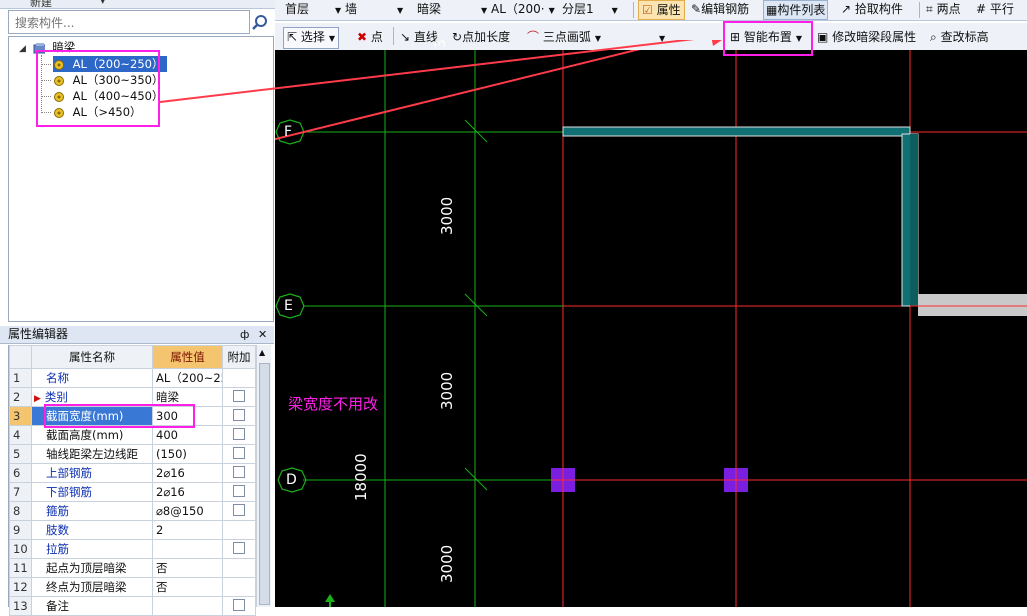 The width and height of the screenshot is (1027, 616). I want to click on property-name: 截面高度(mm), so click(92, 435).